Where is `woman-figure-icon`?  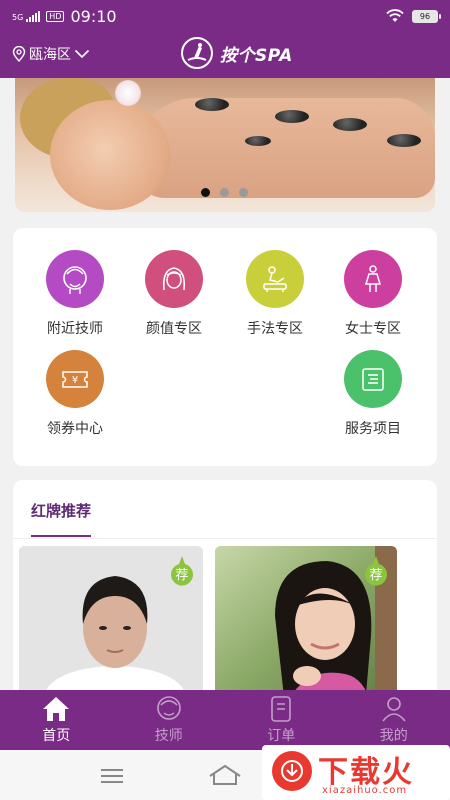
woman-figure-icon is located at coordinates (373, 279).